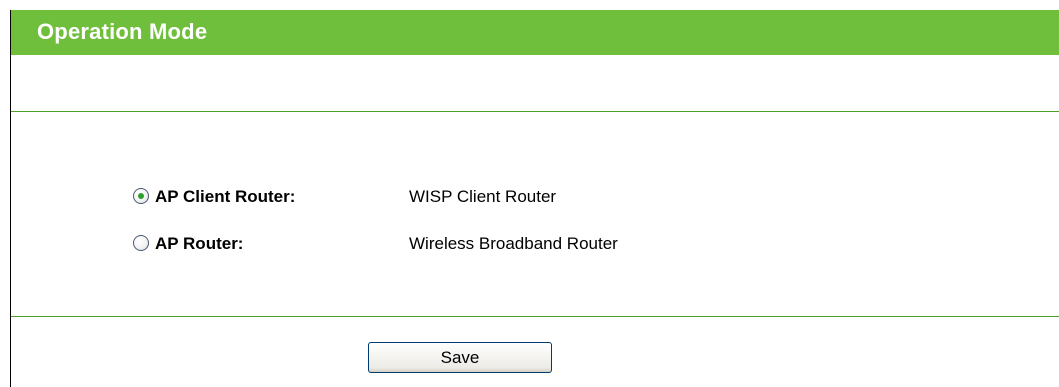  Describe the element at coordinates (535, 32) in the screenshot. I see `section-header: Operation Mode` at that location.